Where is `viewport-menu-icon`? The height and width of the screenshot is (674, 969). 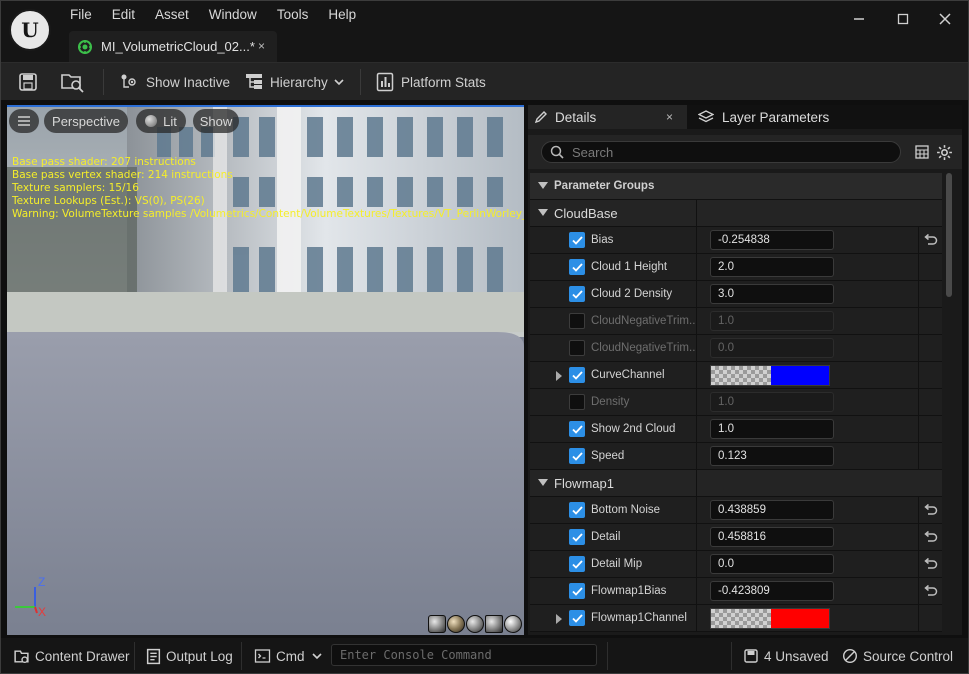
viewport-menu-icon is located at coordinates (24, 121).